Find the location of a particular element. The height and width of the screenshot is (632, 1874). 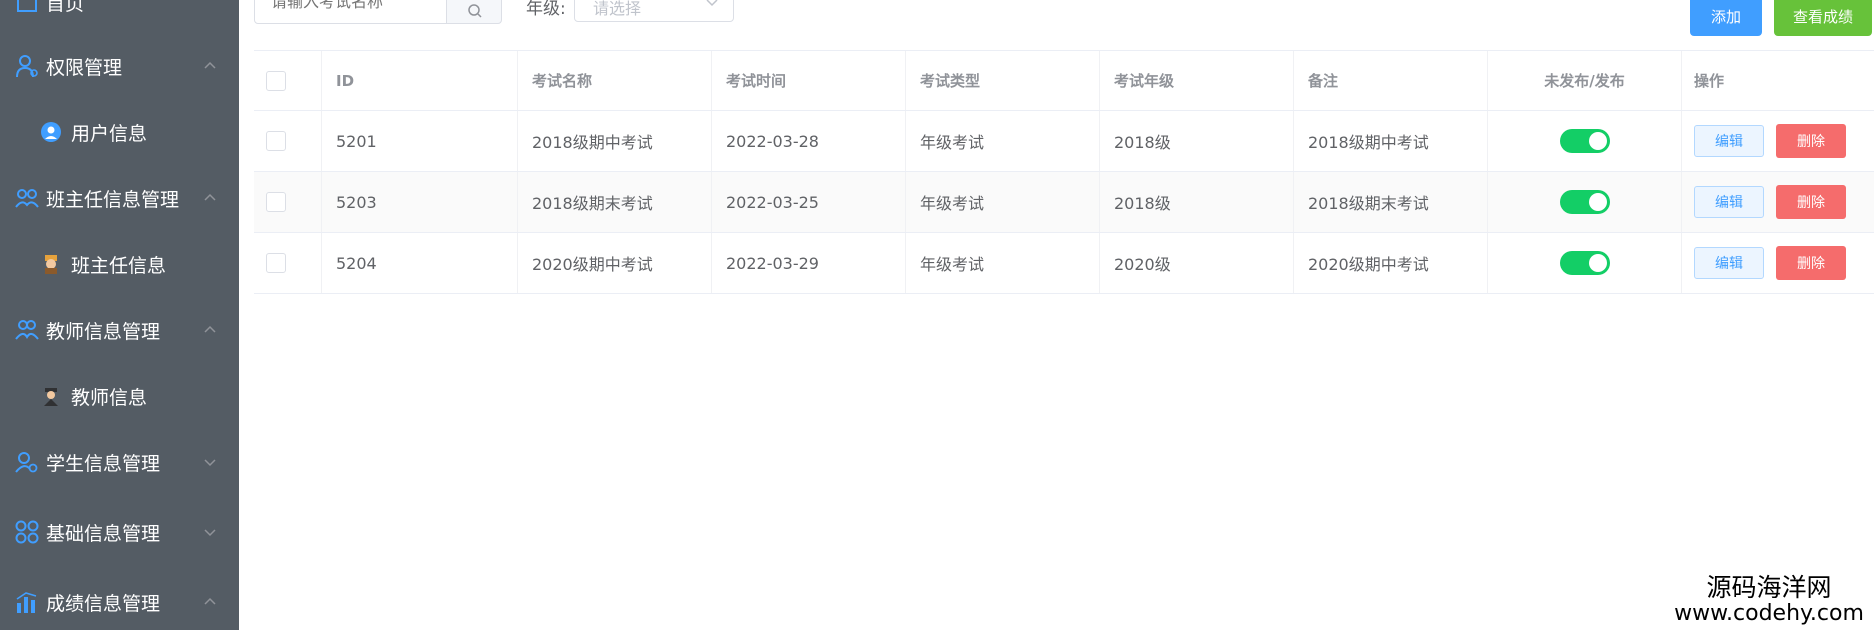

sidebar-item-teacher-mgmt: 教师信息管理 is located at coordinates (119, 330).